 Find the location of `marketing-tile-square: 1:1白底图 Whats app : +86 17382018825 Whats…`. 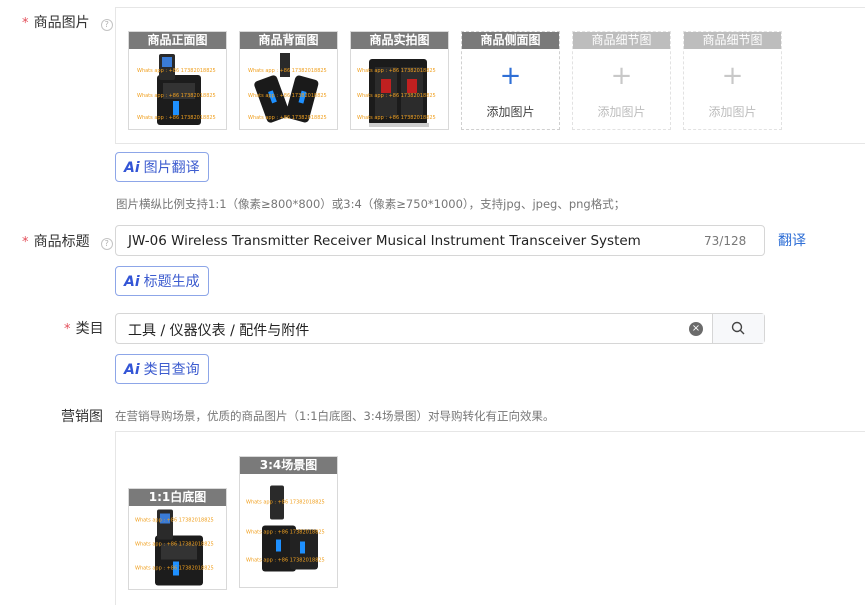

marketing-tile-square: 1:1白底图 Whats app : +86 17382018825 Whats… is located at coordinates (177, 539).